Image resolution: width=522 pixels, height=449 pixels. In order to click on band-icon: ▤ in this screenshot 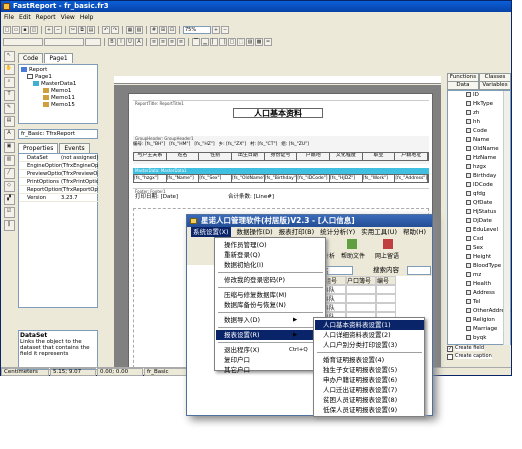, I will do `click(9, 121)`.